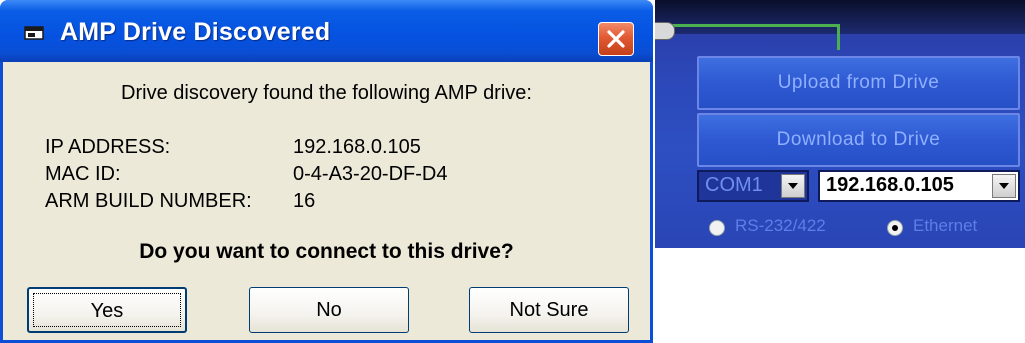 Image resolution: width=1025 pixels, height=343 pixels. Describe the element at coordinates (747, 25) in the screenshot. I see `connector-line` at that location.